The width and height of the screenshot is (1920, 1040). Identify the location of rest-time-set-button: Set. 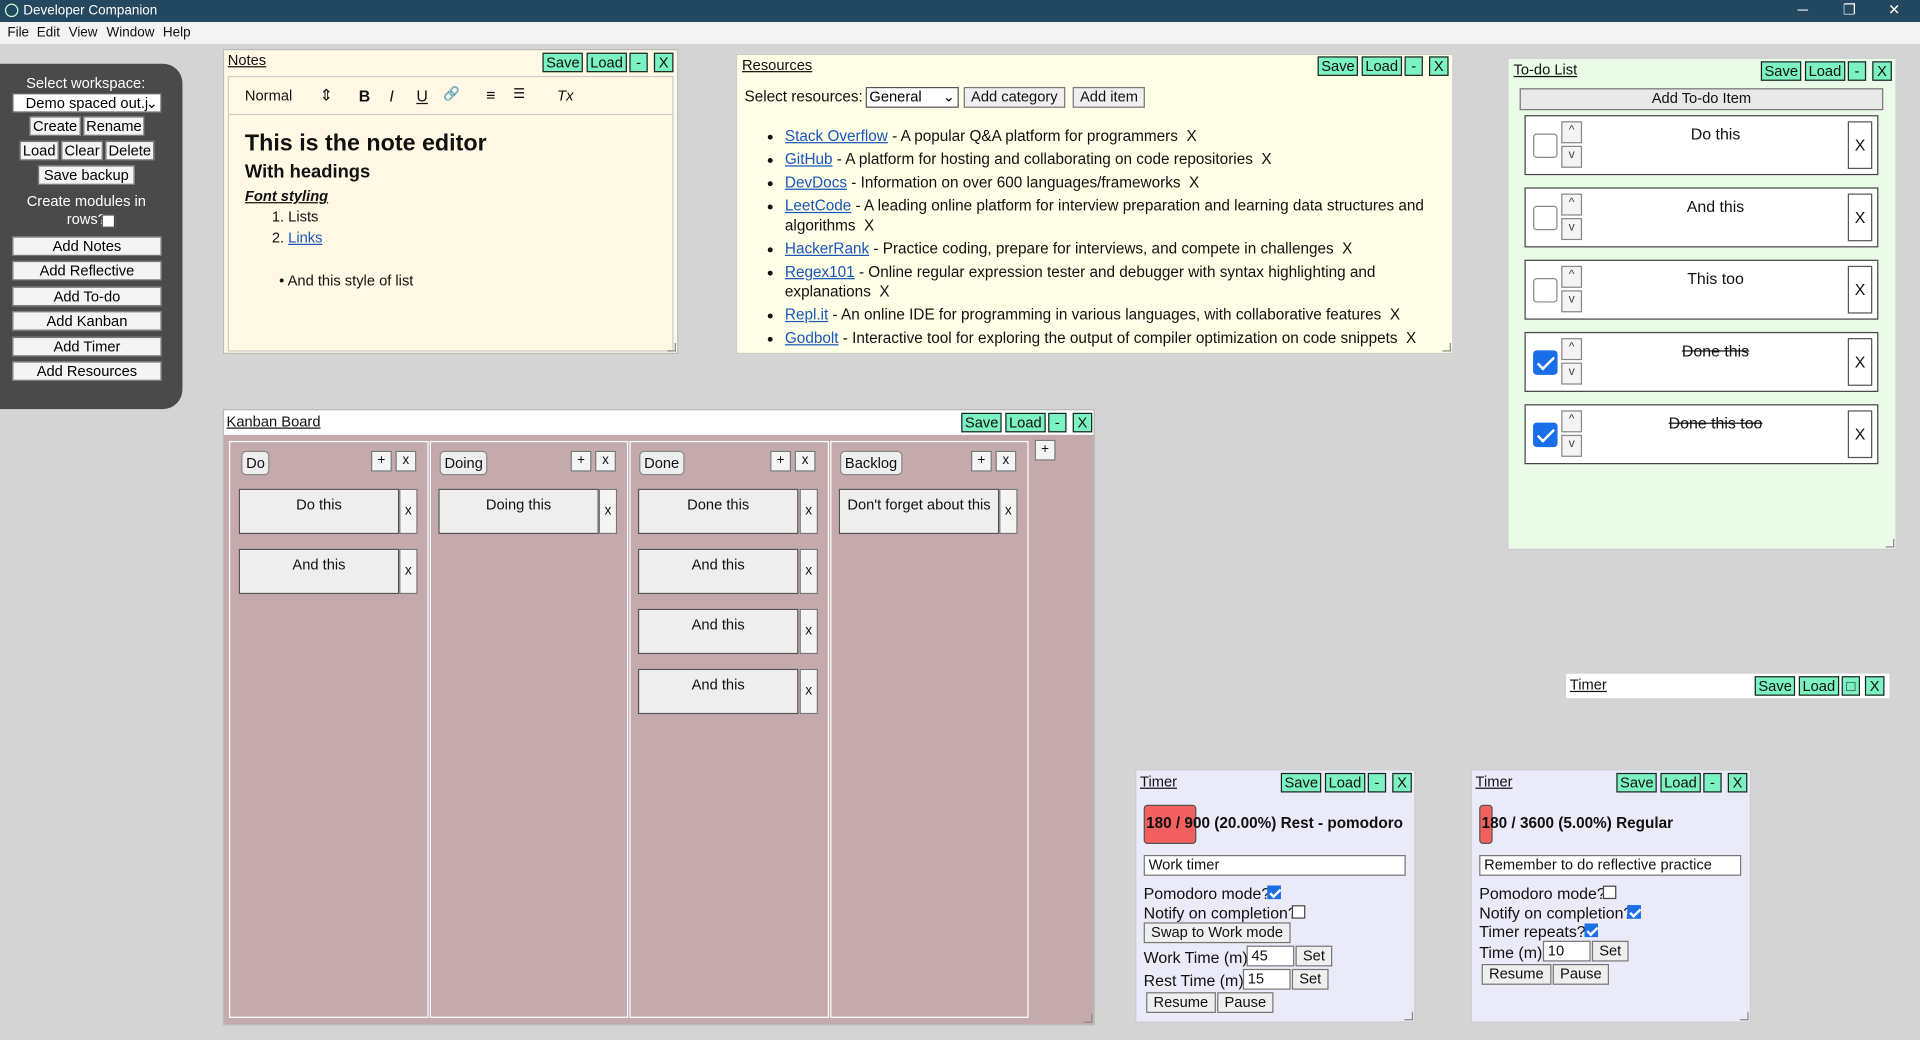
(1310, 979).